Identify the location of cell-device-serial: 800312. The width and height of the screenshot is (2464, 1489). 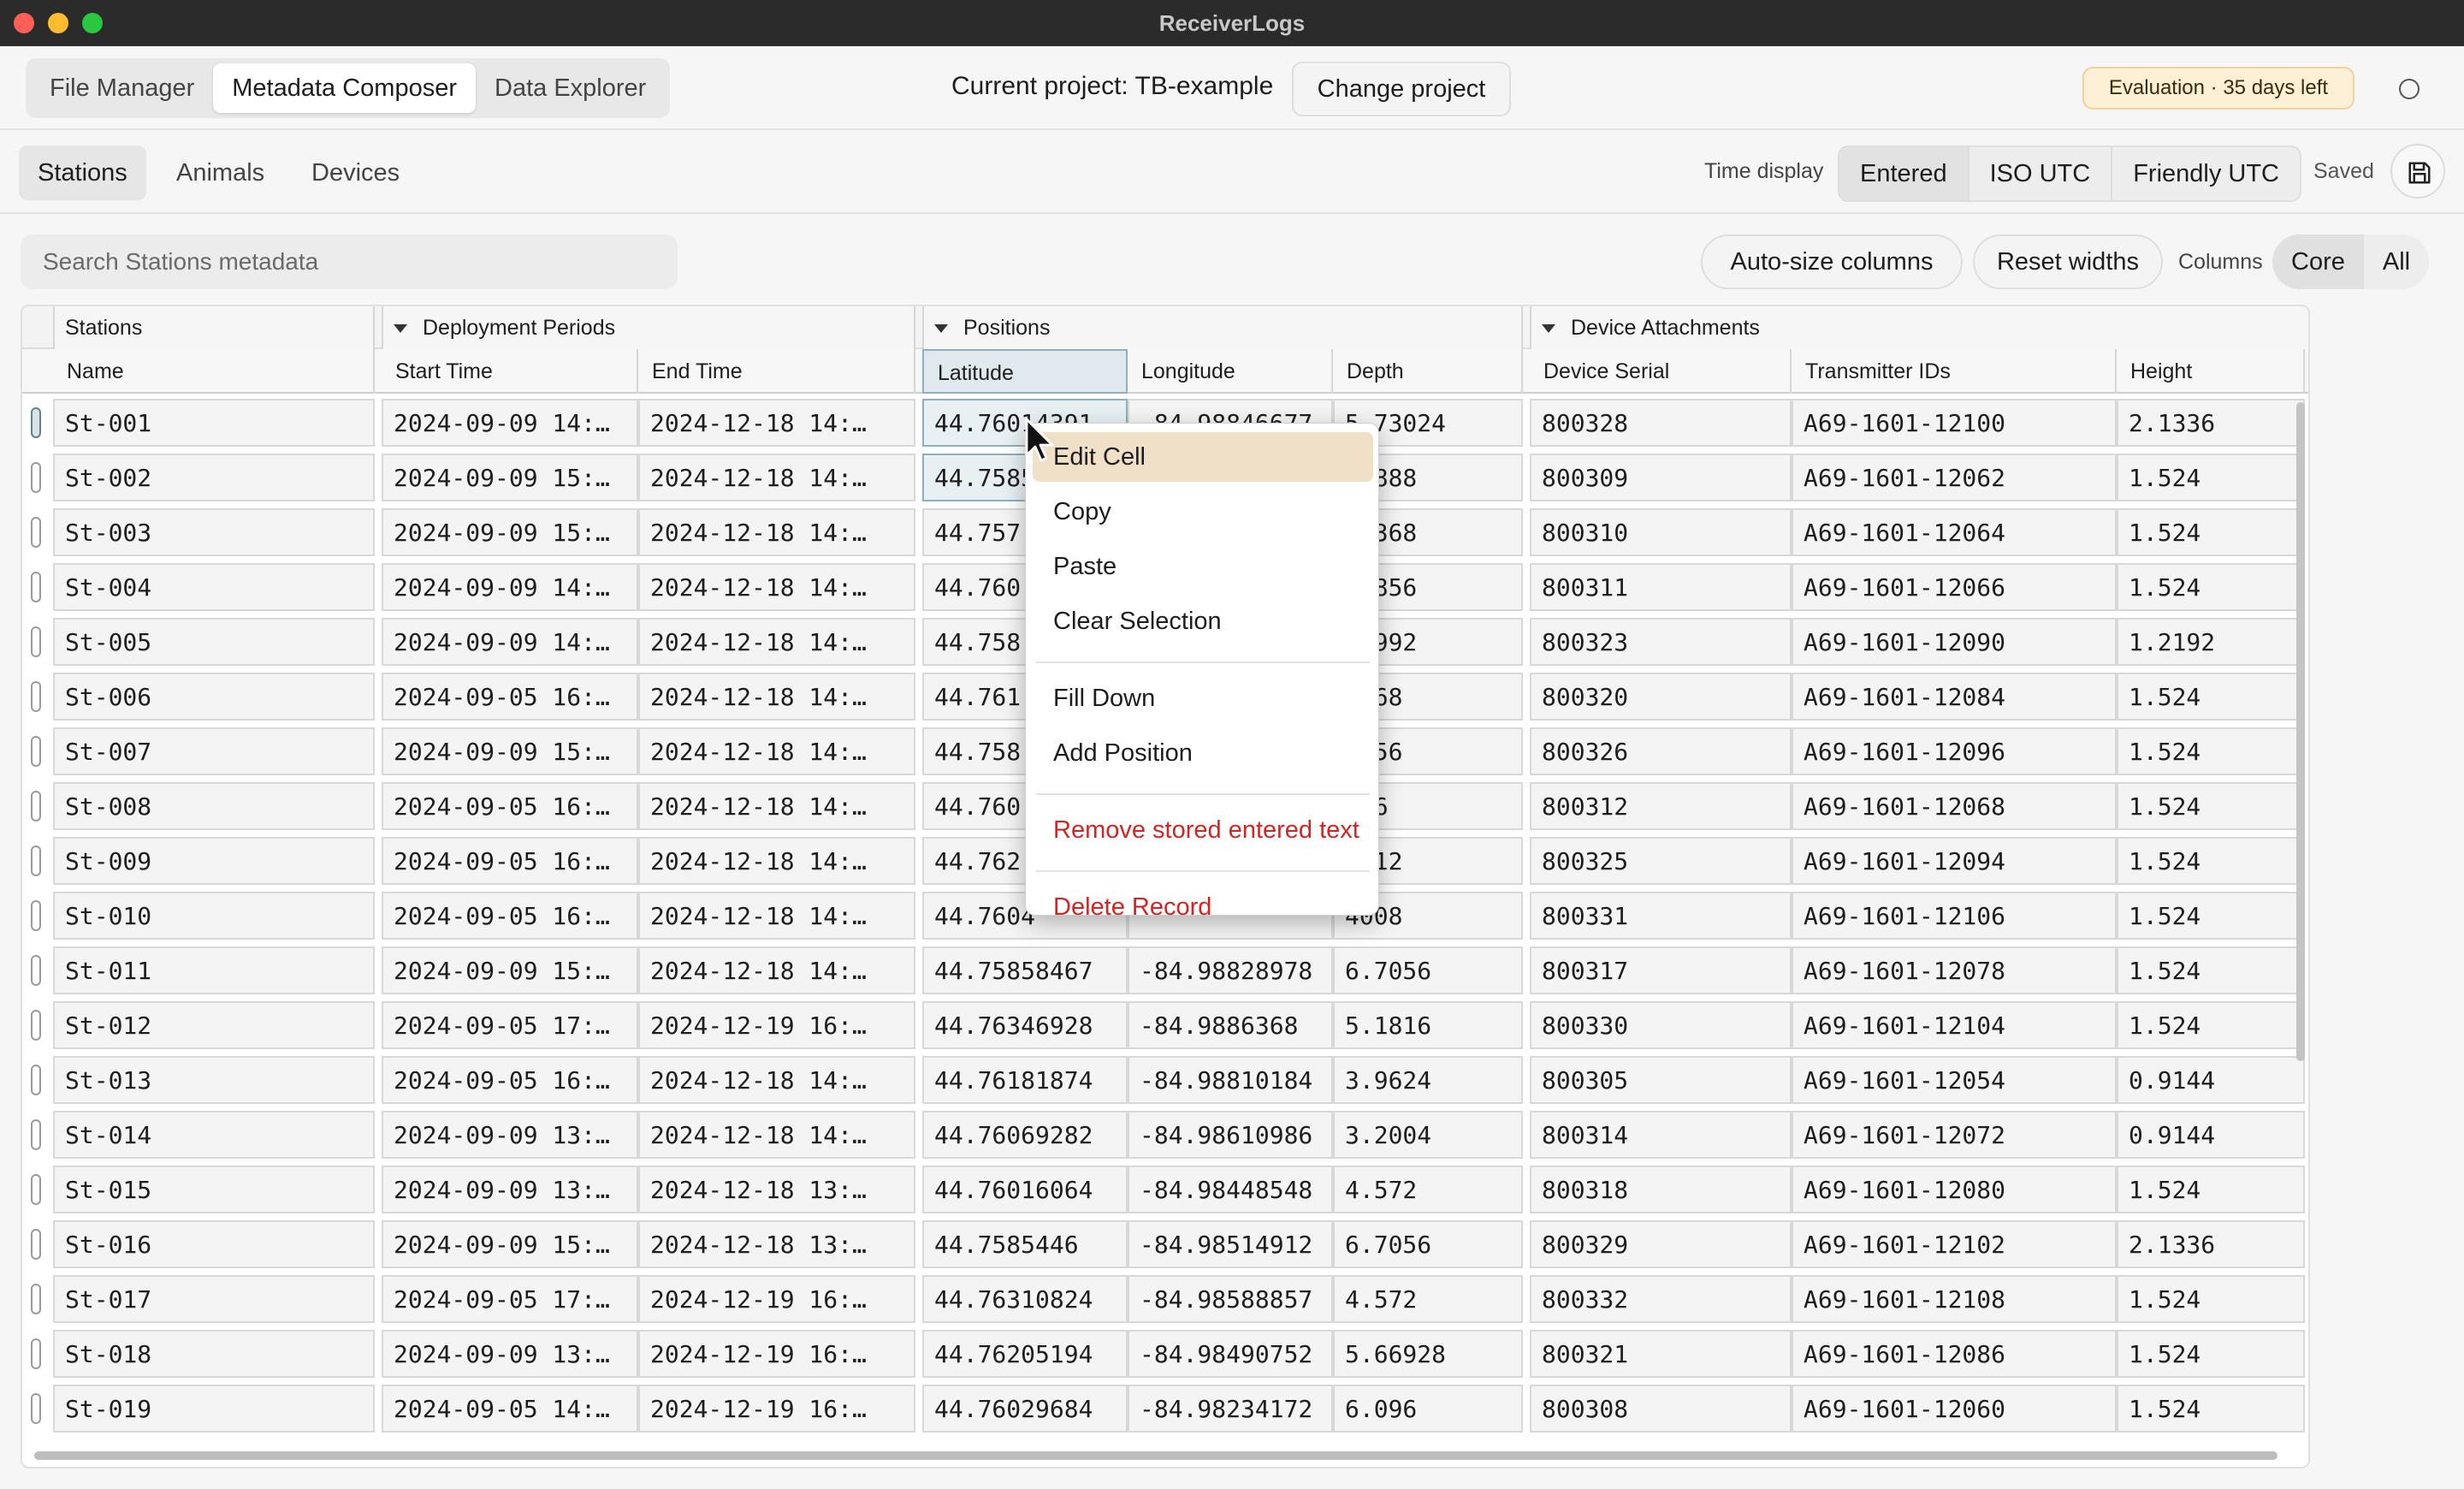
(1661, 806).